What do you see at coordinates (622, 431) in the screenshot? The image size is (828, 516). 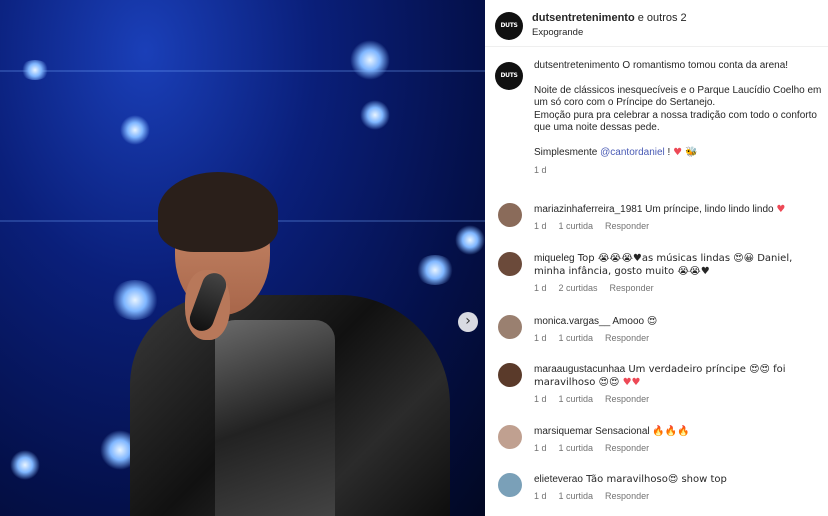 I see `comment-content: Sensacional` at bounding box center [622, 431].